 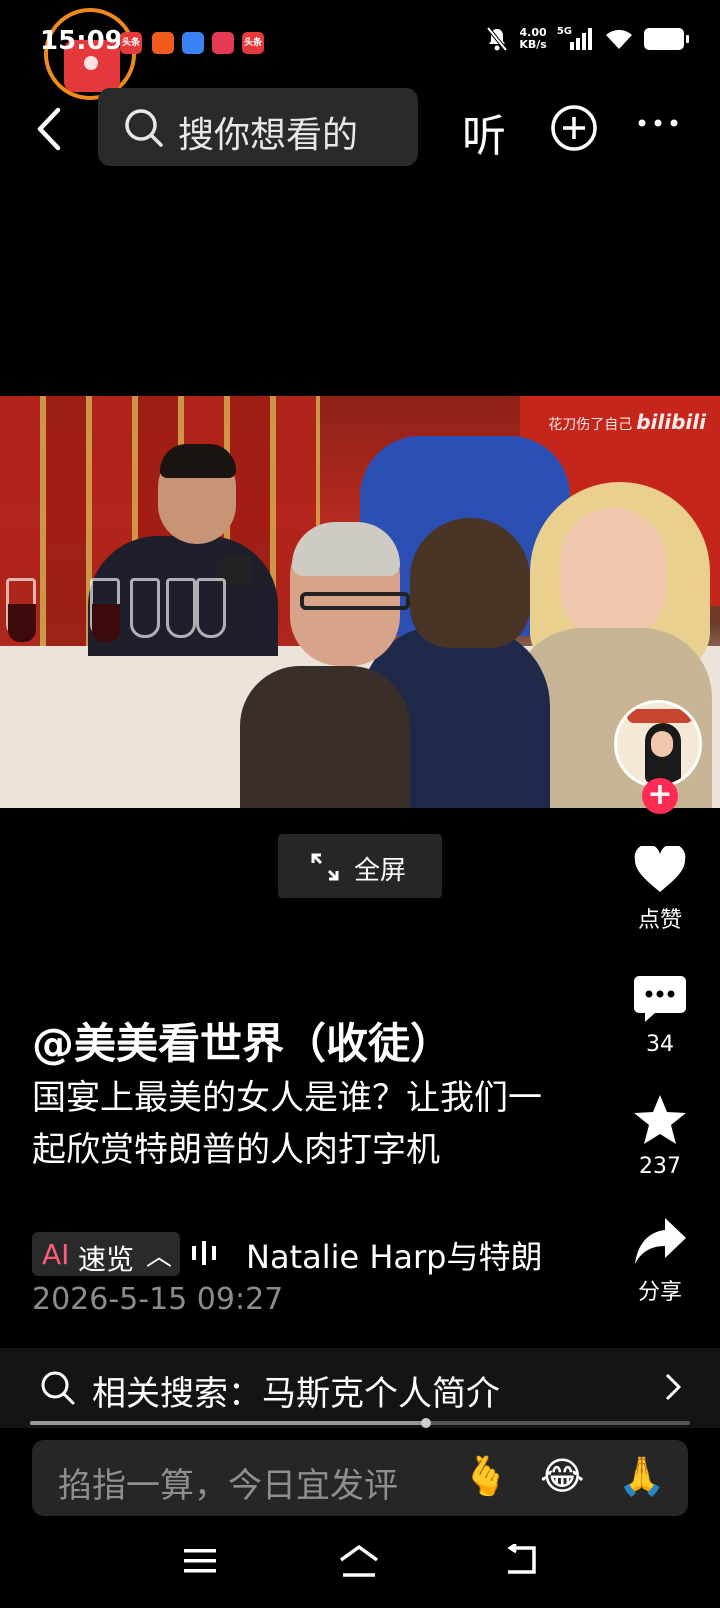 What do you see at coordinates (287, 1124) in the screenshot?
I see `post-caption: 国宴上最美的女人是谁？让我们一起欣赏特朗普的人肉打字机` at bounding box center [287, 1124].